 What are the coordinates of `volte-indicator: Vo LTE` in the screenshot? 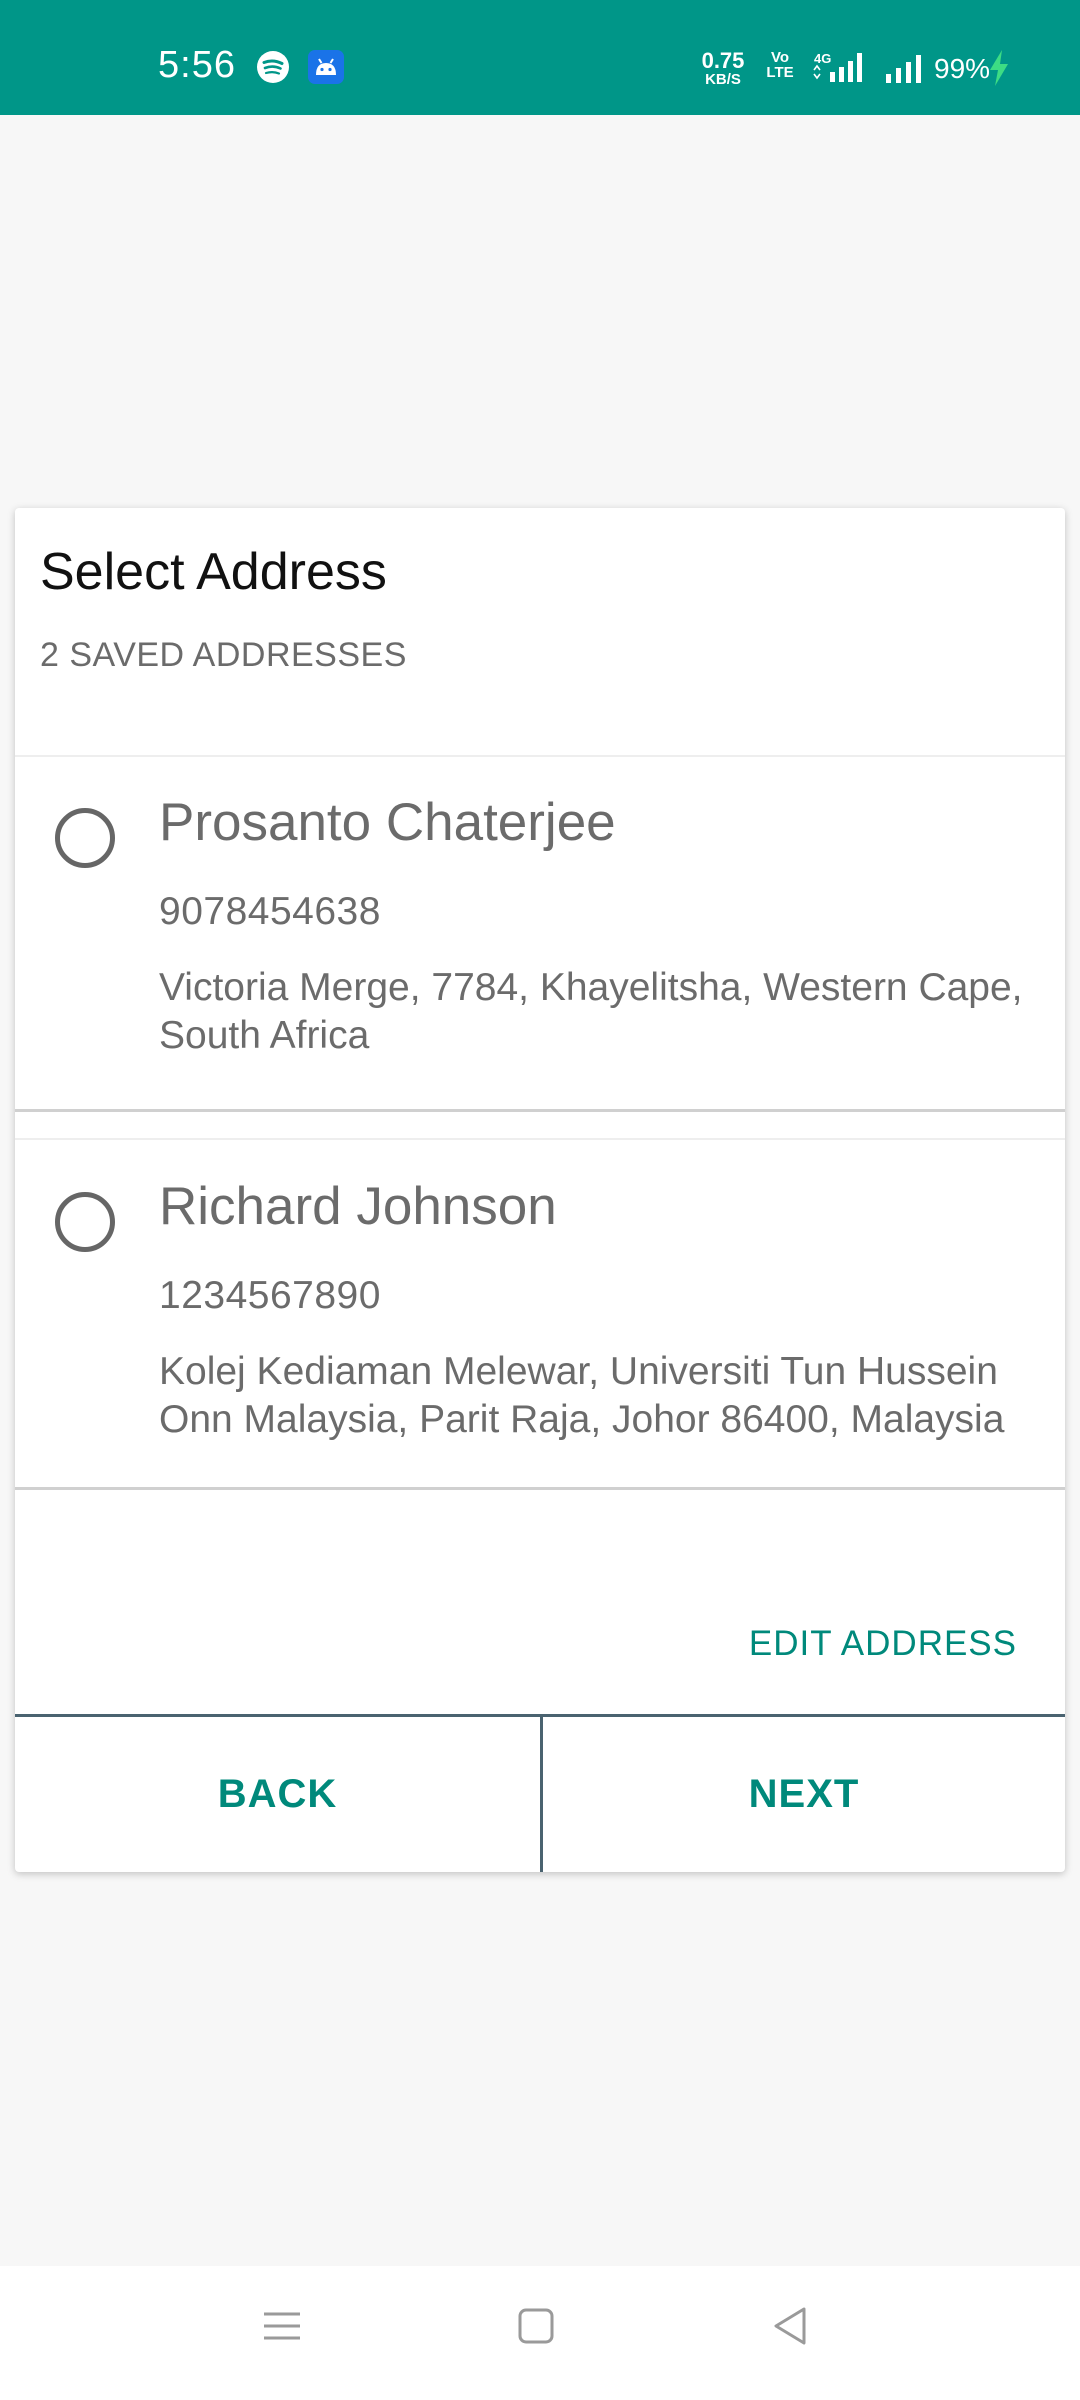 It's located at (780, 65).